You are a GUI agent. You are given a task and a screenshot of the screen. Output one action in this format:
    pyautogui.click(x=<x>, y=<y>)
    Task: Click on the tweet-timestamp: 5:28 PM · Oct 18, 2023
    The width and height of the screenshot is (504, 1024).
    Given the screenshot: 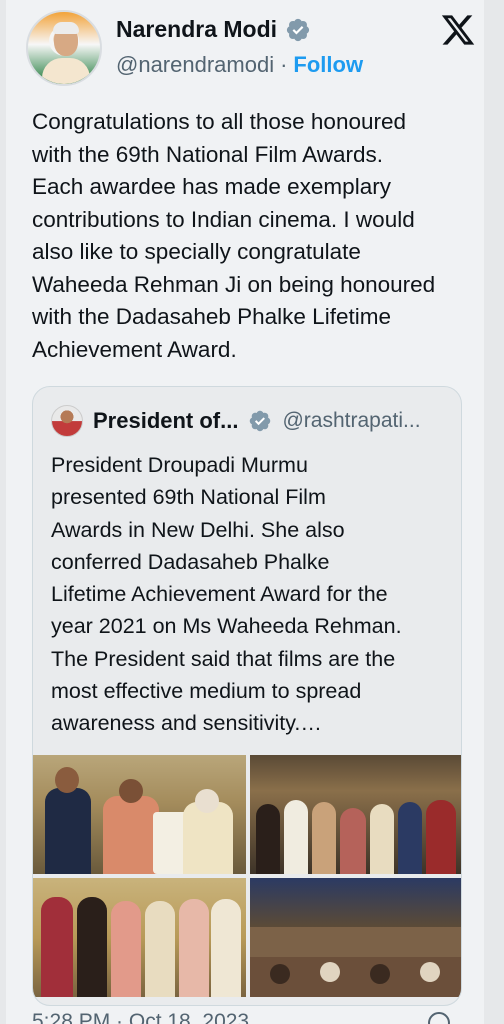 What is the action you would take?
    pyautogui.click(x=140, y=1017)
    